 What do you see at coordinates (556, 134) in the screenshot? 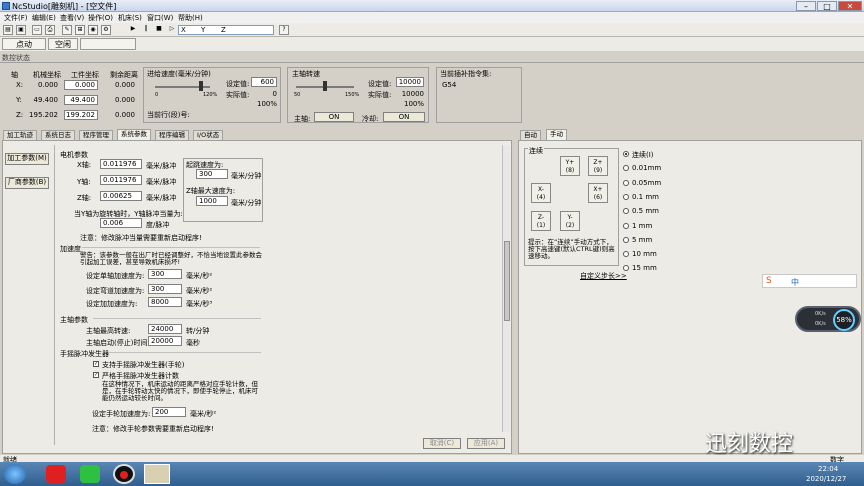
I see `tab-manual: 手动` at bounding box center [556, 134].